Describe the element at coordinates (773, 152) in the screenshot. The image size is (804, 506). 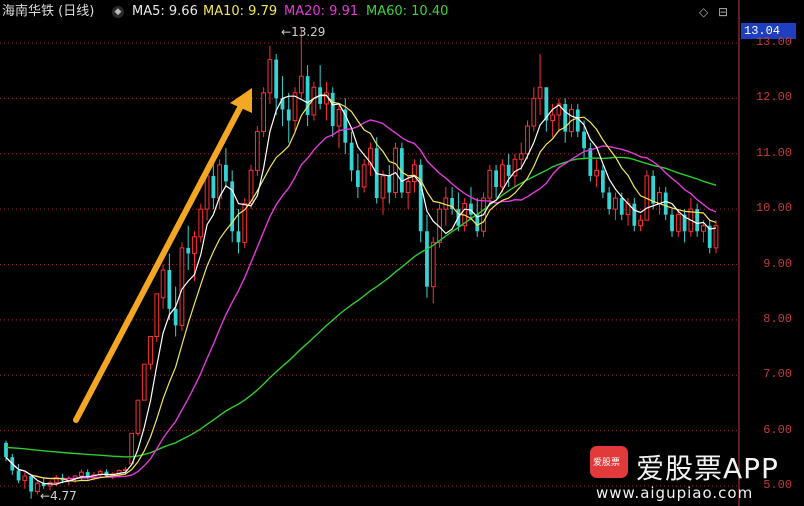
I see `price-tick-label: 11.00` at that location.